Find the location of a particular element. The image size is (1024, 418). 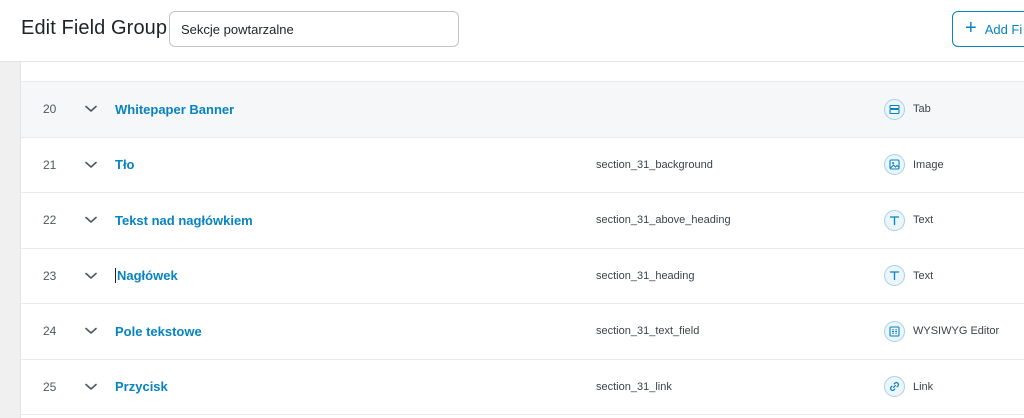

field-type: Image is located at coordinates (914, 165).